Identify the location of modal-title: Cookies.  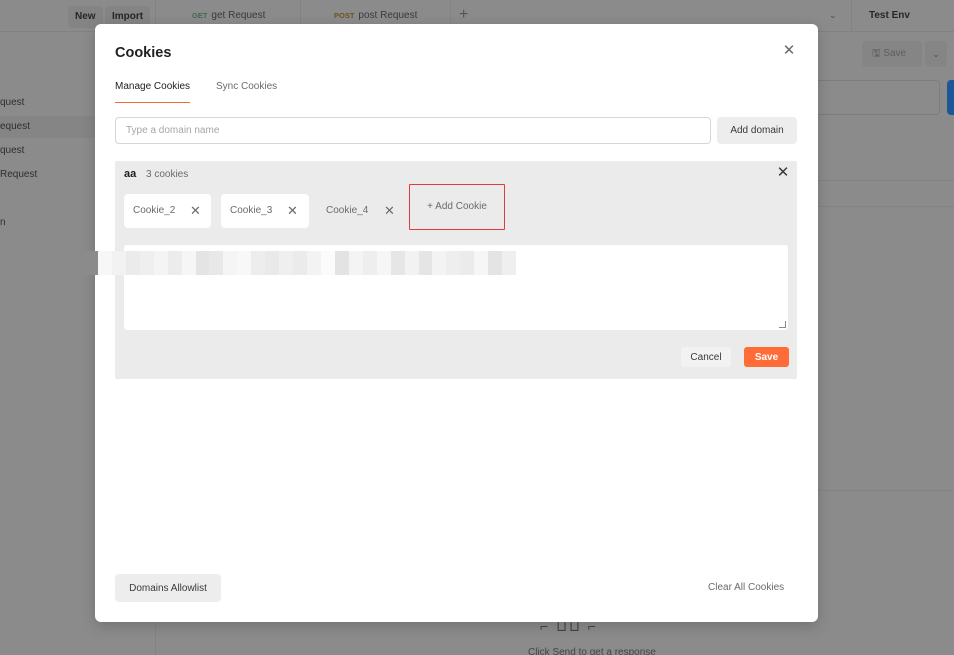
(143, 53).